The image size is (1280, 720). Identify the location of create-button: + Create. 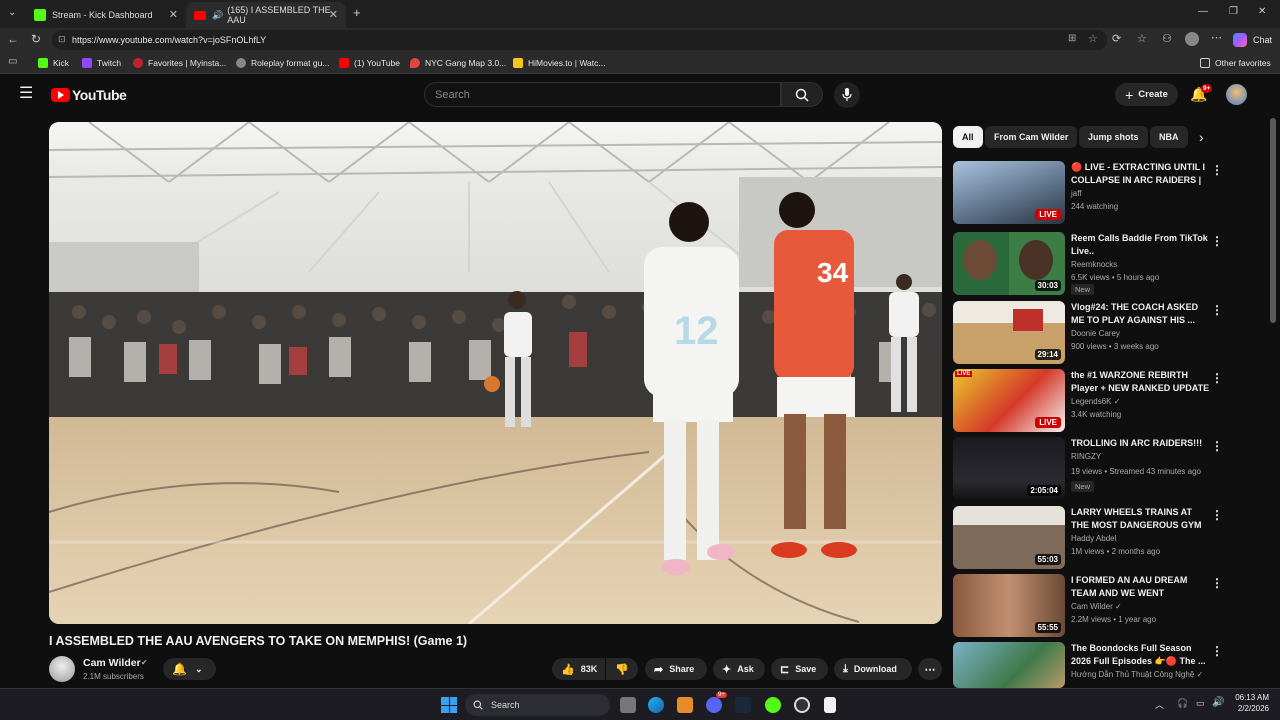
(1146, 94).